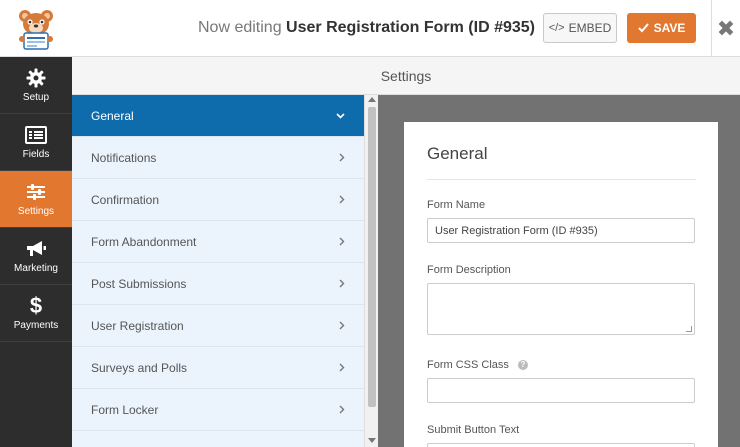 This screenshot has width=740, height=447. I want to click on form-name-value: User Registration Form (ID #935), so click(516, 230).